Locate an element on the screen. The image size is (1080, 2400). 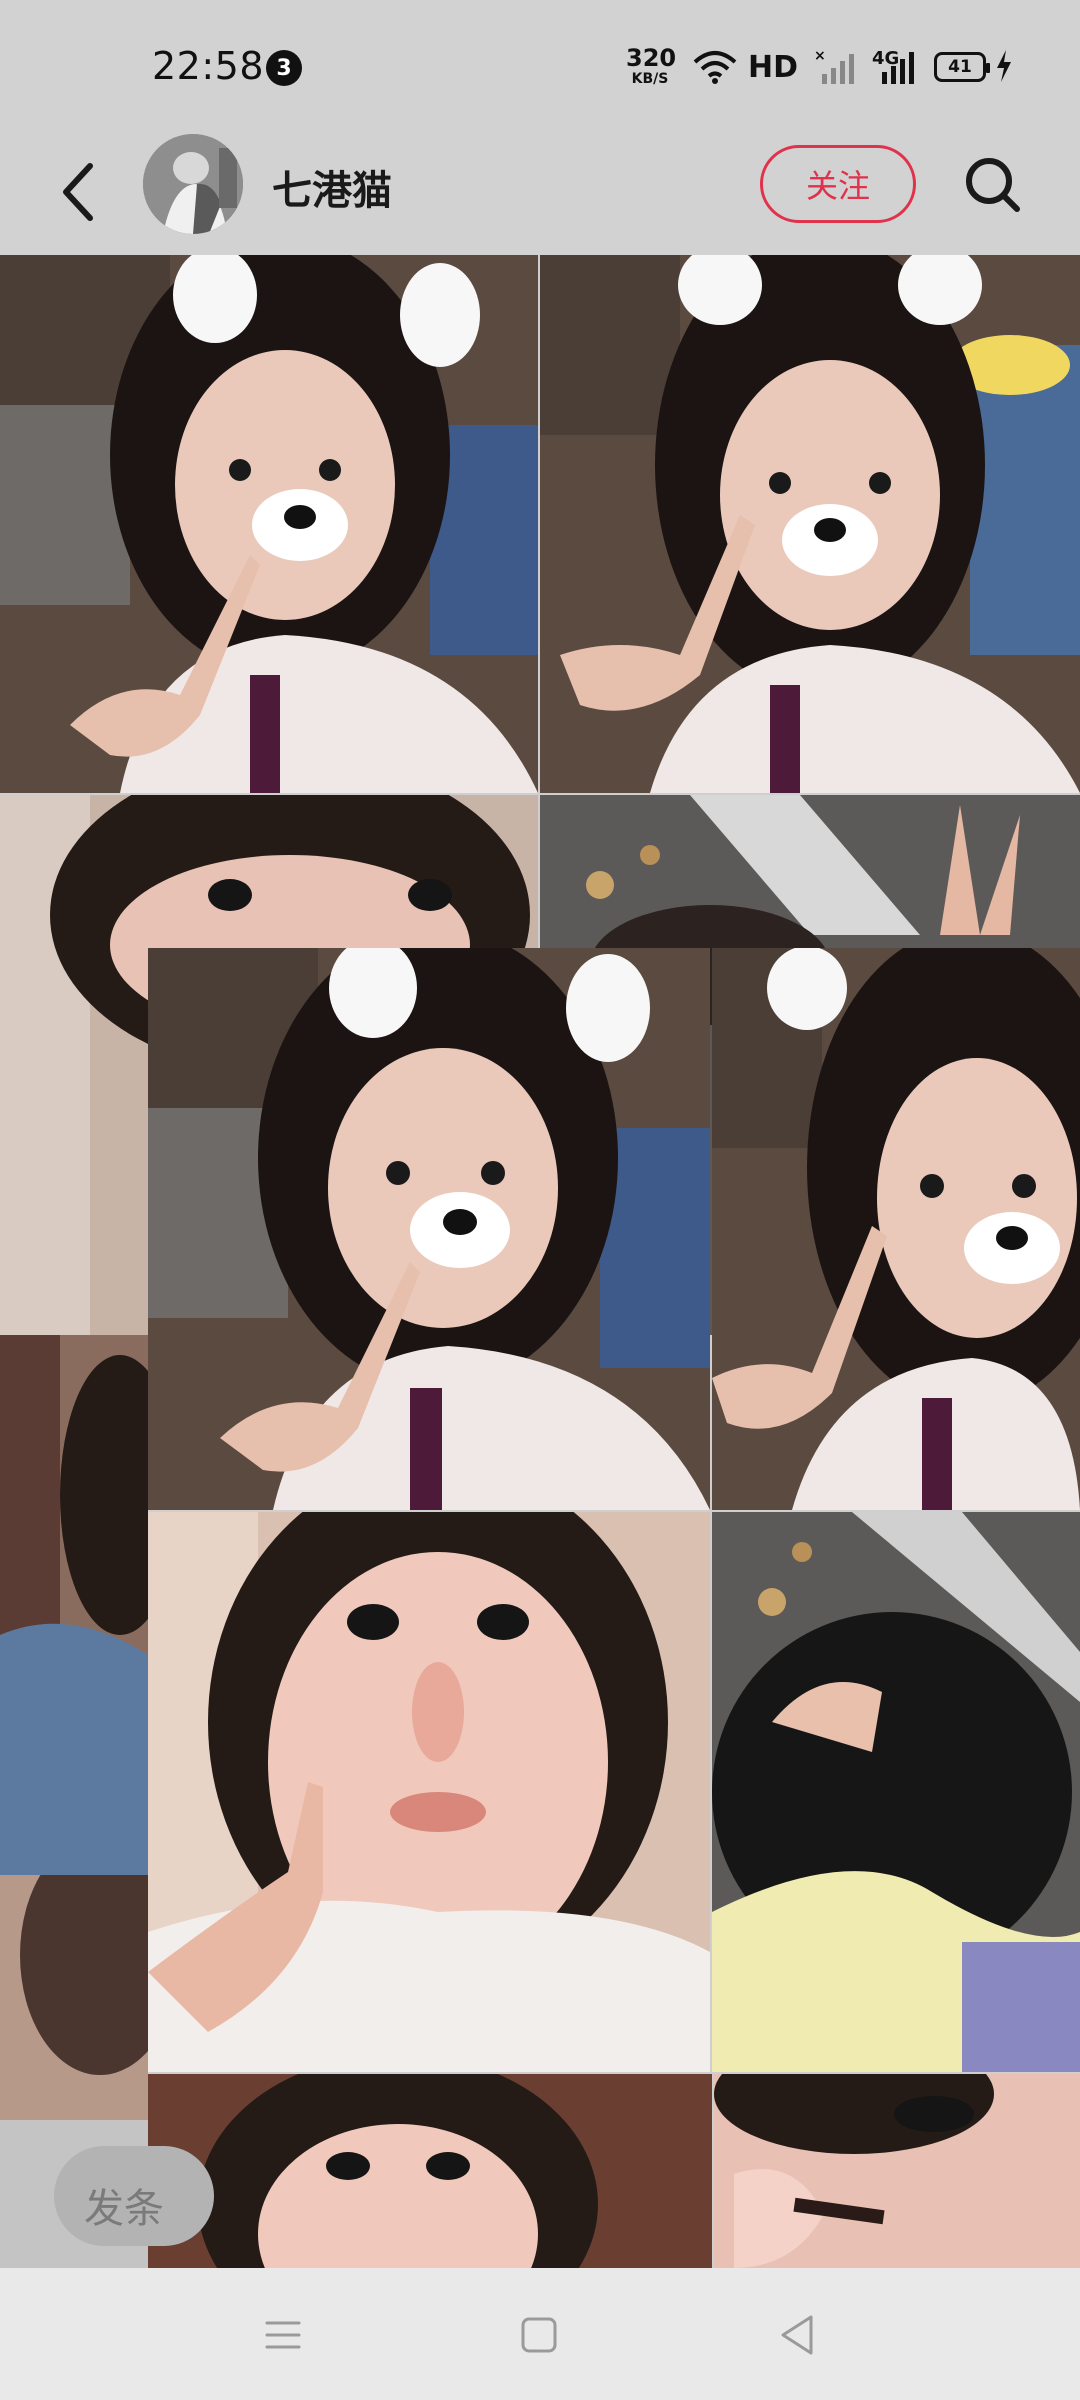
signal-icon-1: × is located at coordinates (834, 66).